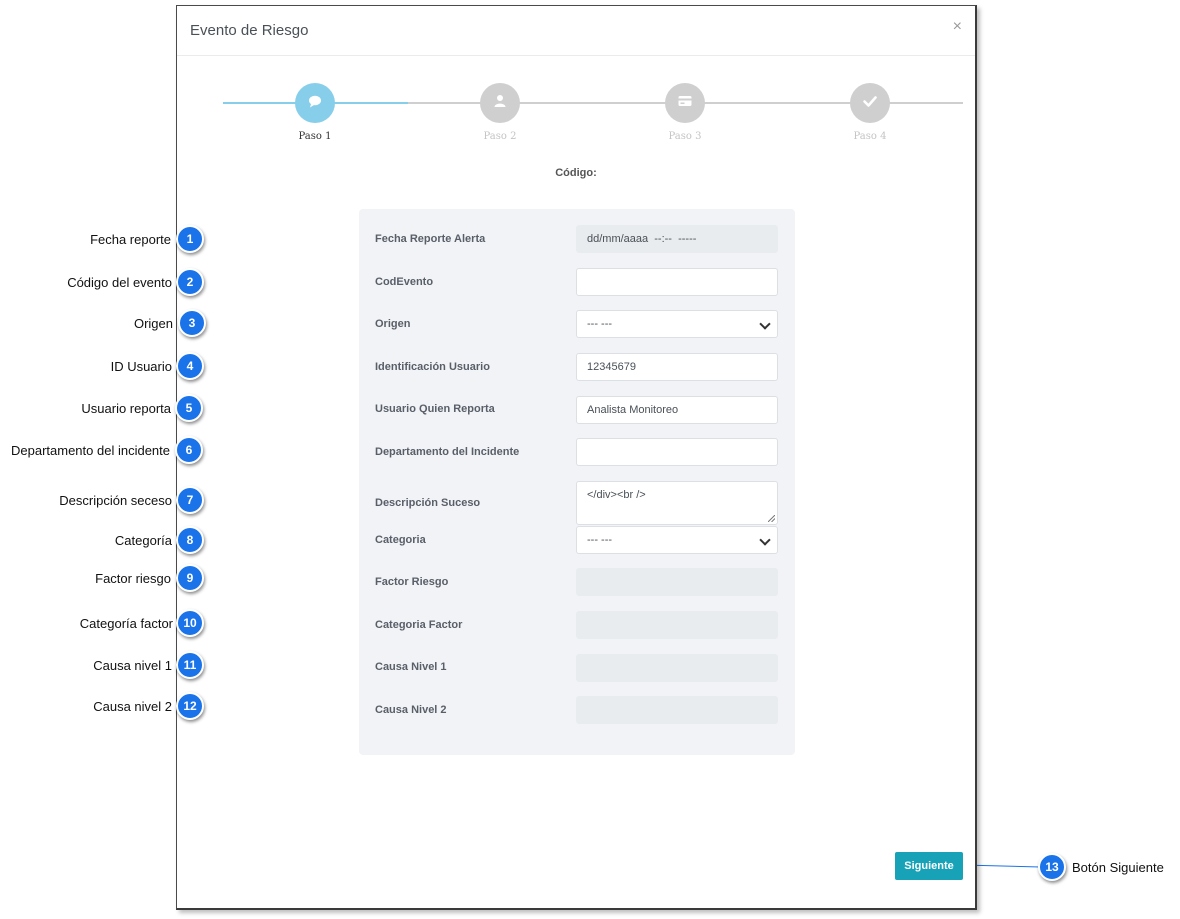 The width and height of the screenshot is (1180, 919). I want to click on callout-badge-2: 2, so click(190, 282).